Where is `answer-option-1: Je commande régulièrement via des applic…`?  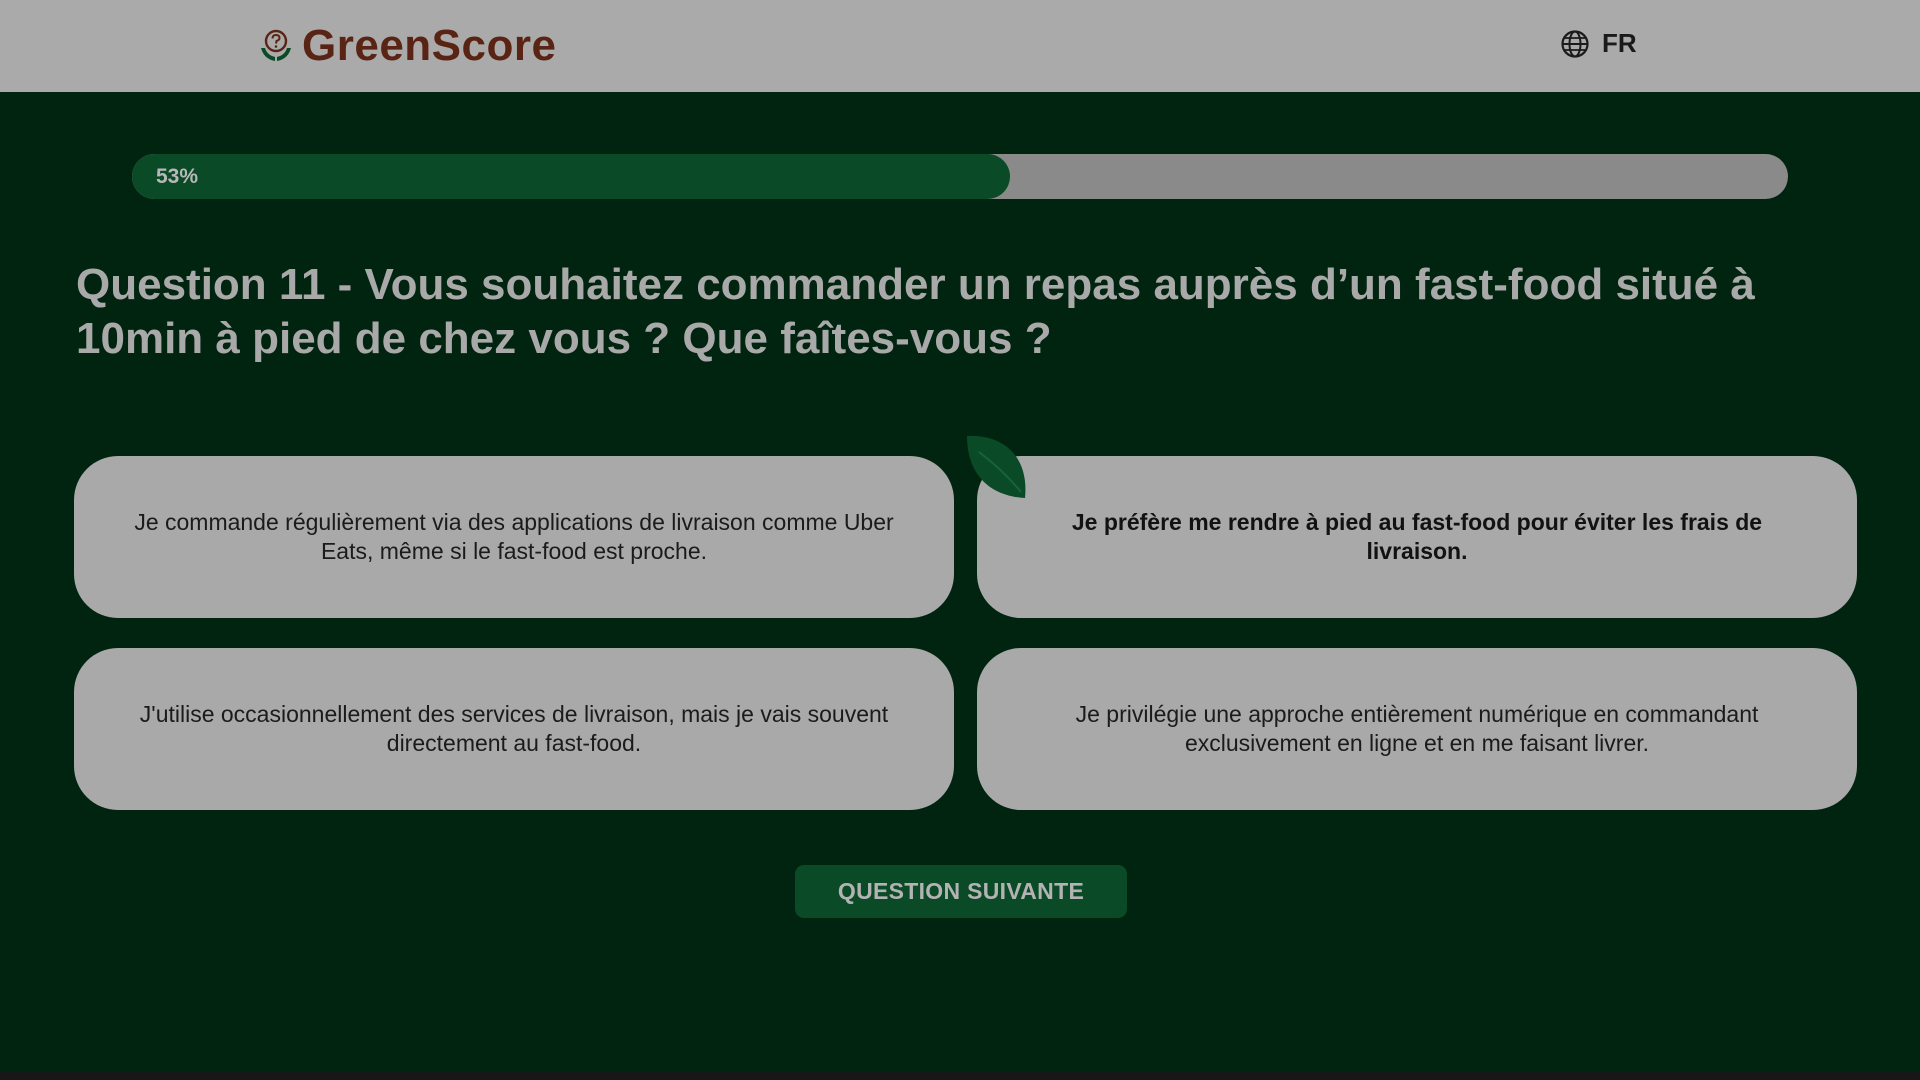 answer-option-1: Je commande régulièrement via des applic… is located at coordinates (514, 537).